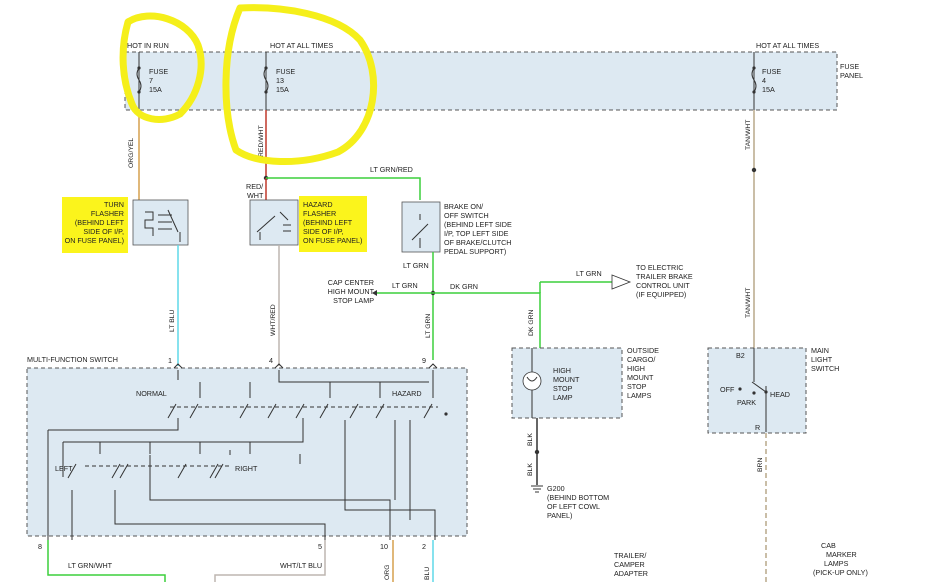 The image size is (927, 582). Describe the element at coordinates (428, 326) in the screenshot. I see `wire-label-lt-grn-3: LT GRN` at that location.